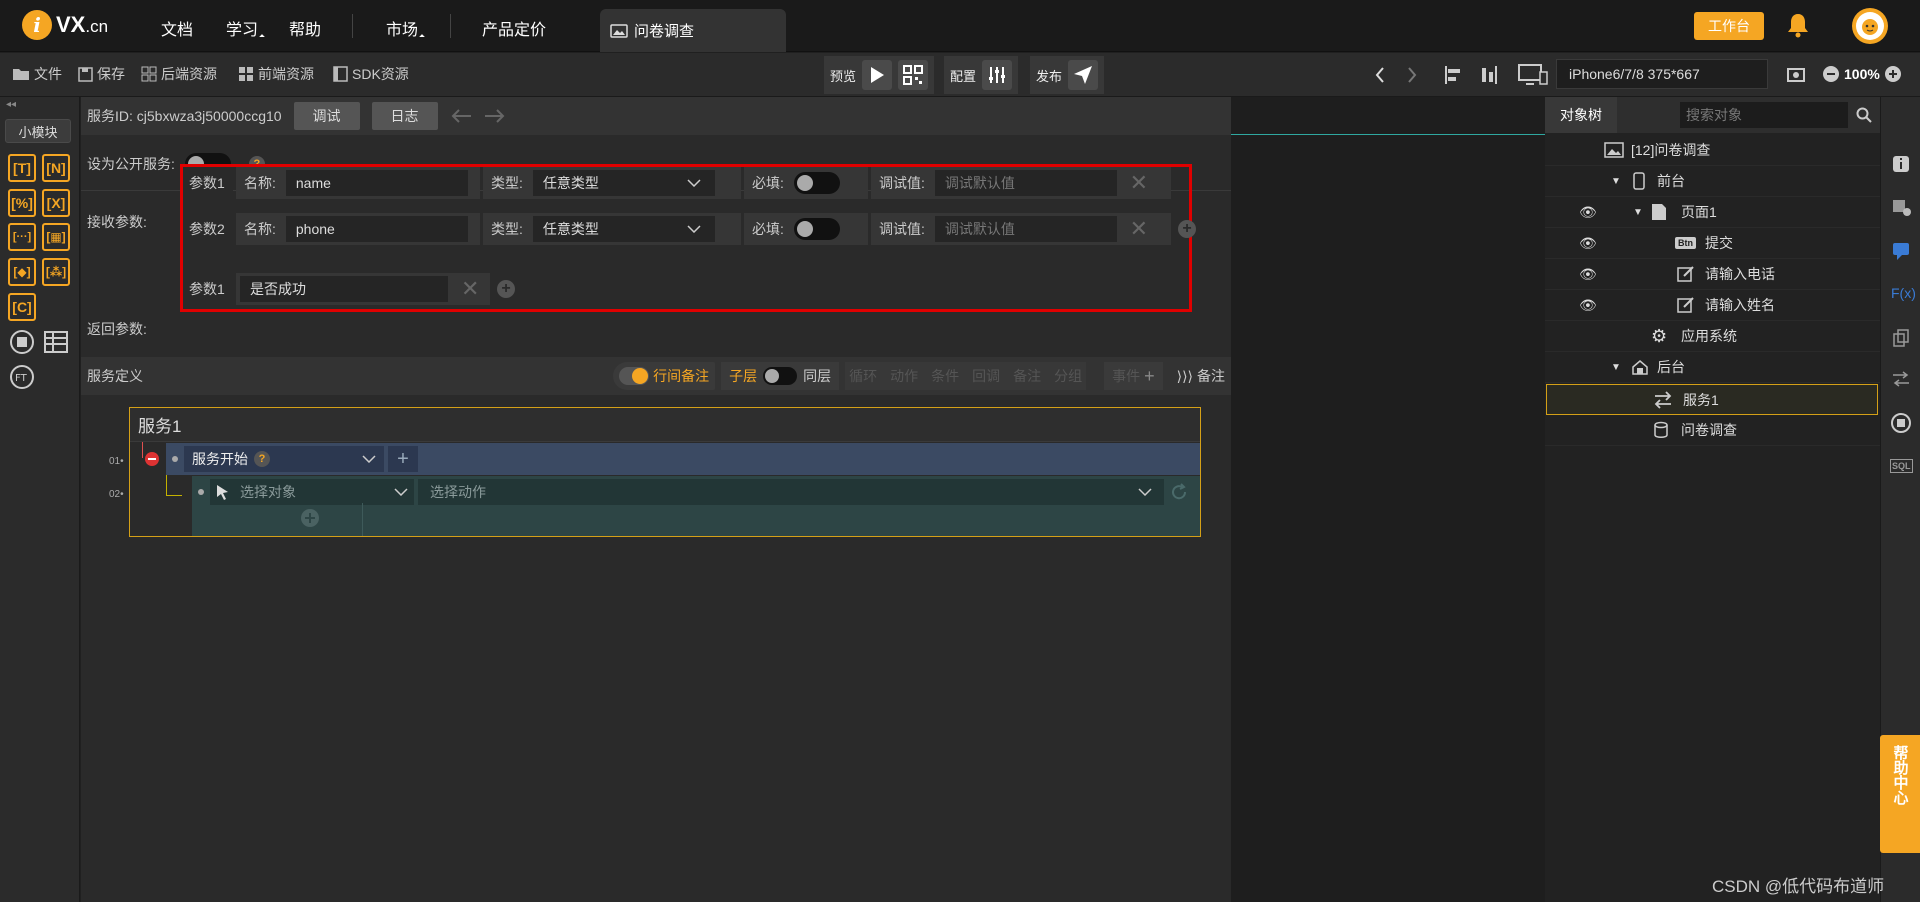 This screenshot has width=1920, height=902. Describe the element at coordinates (1900, 794) in the screenshot. I see `help-center-button: 帮助中心` at that location.